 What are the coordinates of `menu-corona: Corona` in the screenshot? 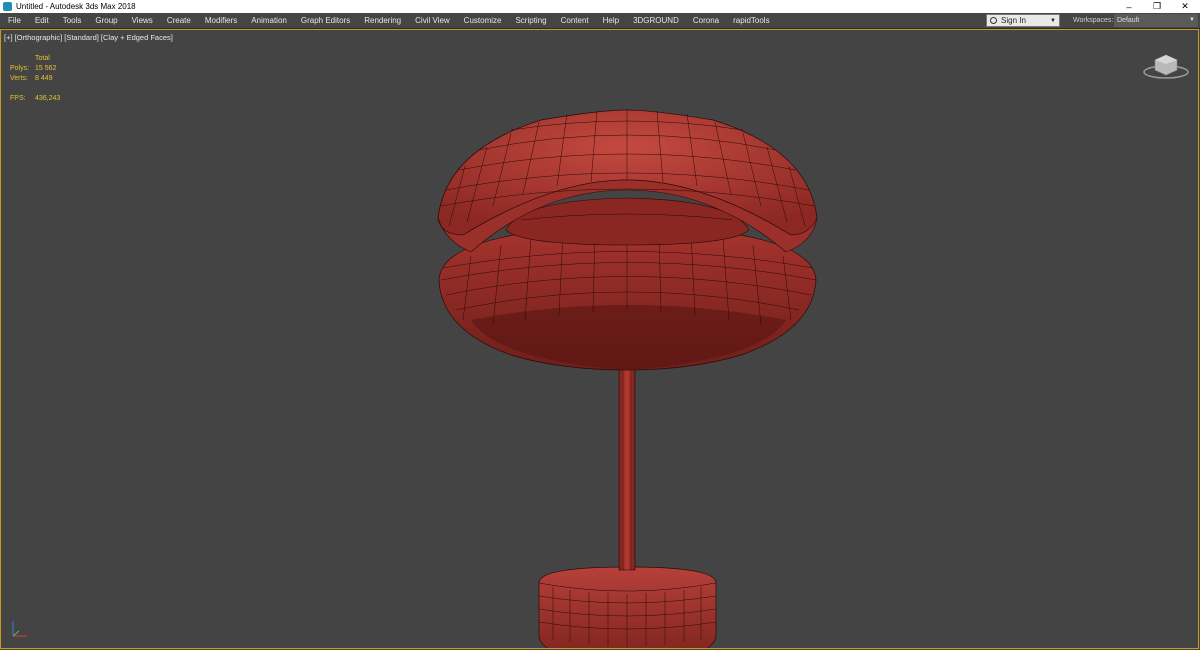 It's located at (706, 20).